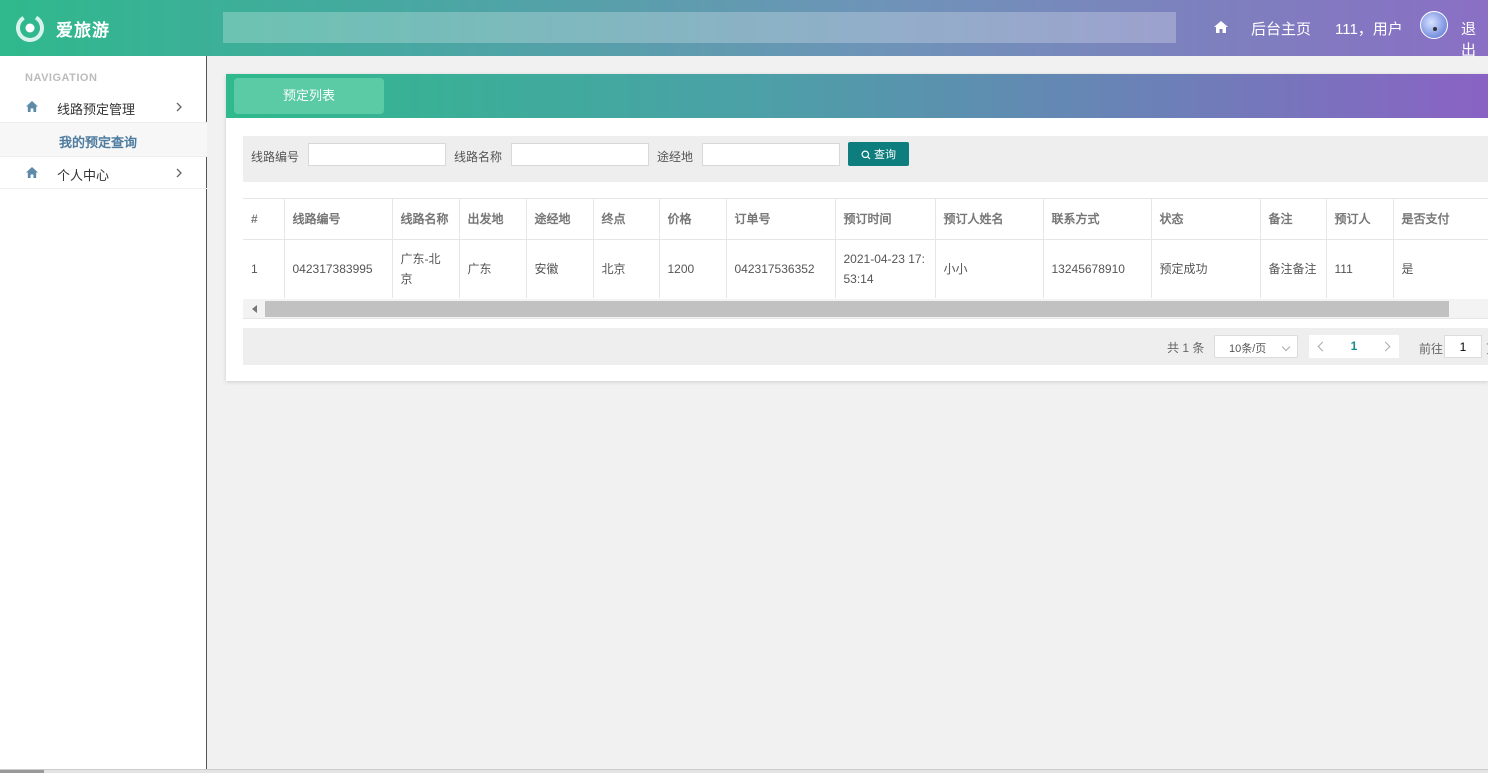  I want to click on route-no-input, so click(377, 154).